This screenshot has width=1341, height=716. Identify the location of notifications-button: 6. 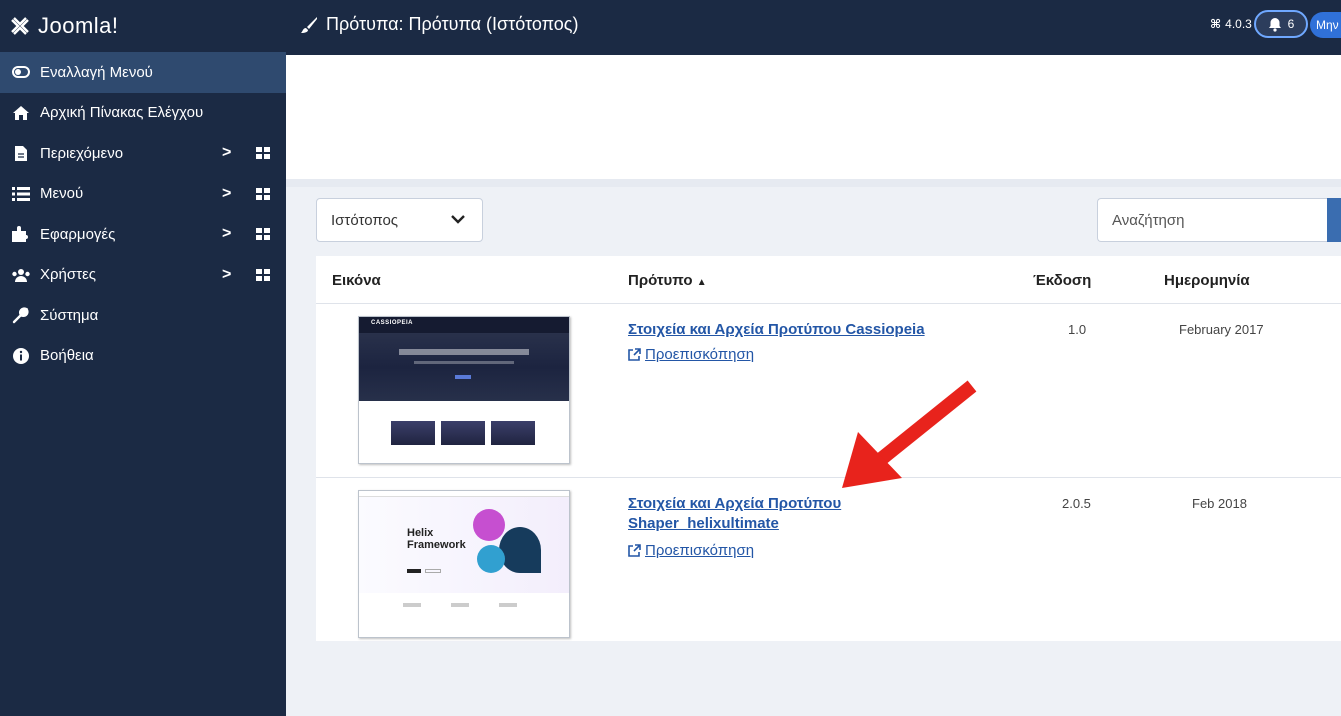
(1281, 24).